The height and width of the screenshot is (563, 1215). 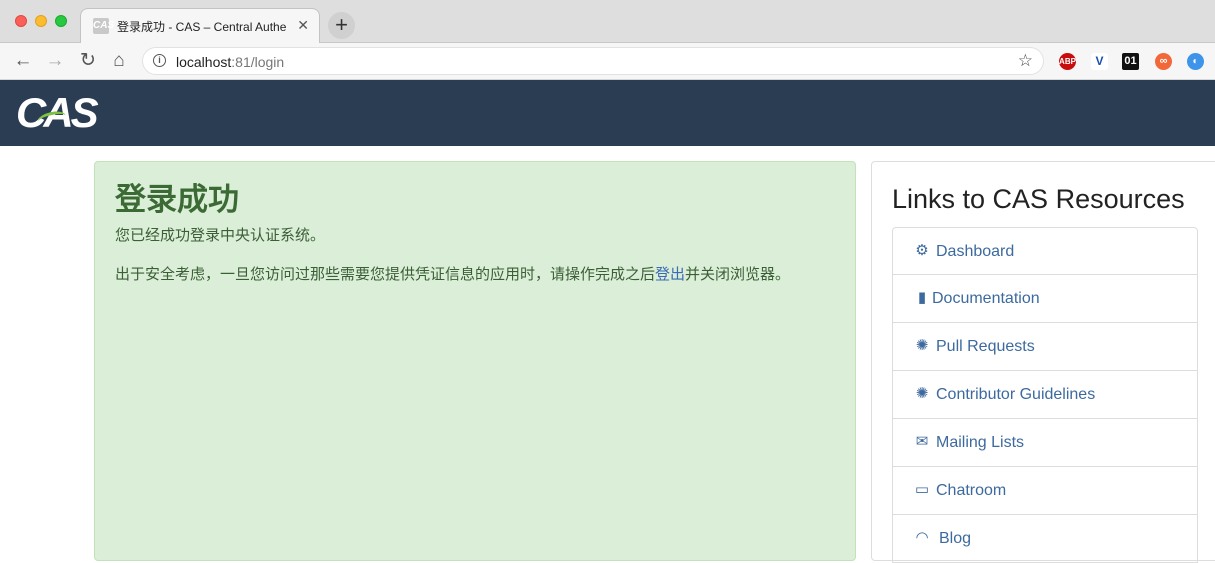 What do you see at coordinates (1045, 299) in the screenshot?
I see `resource-link-documentation: ▮ Documentation` at bounding box center [1045, 299].